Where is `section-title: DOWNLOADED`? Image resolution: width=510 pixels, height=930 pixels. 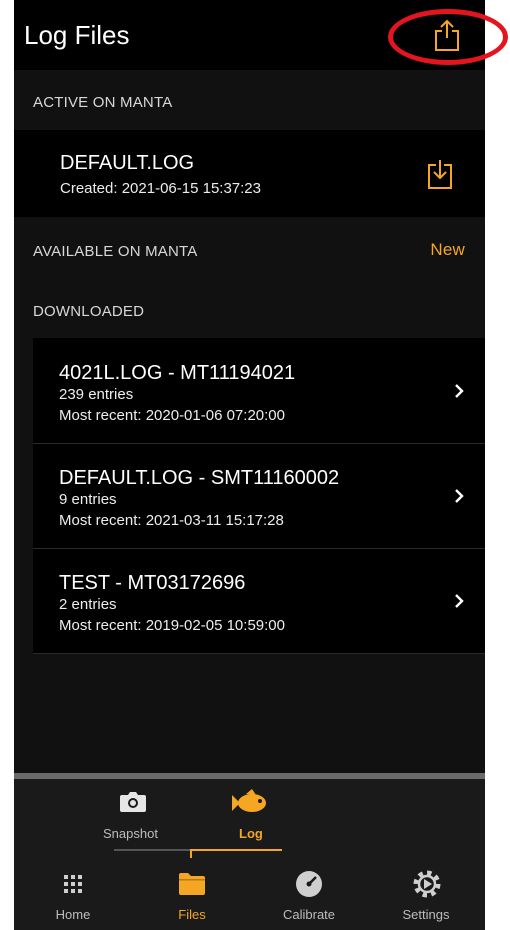 section-title: DOWNLOADED is located at coordinates (89, 311).